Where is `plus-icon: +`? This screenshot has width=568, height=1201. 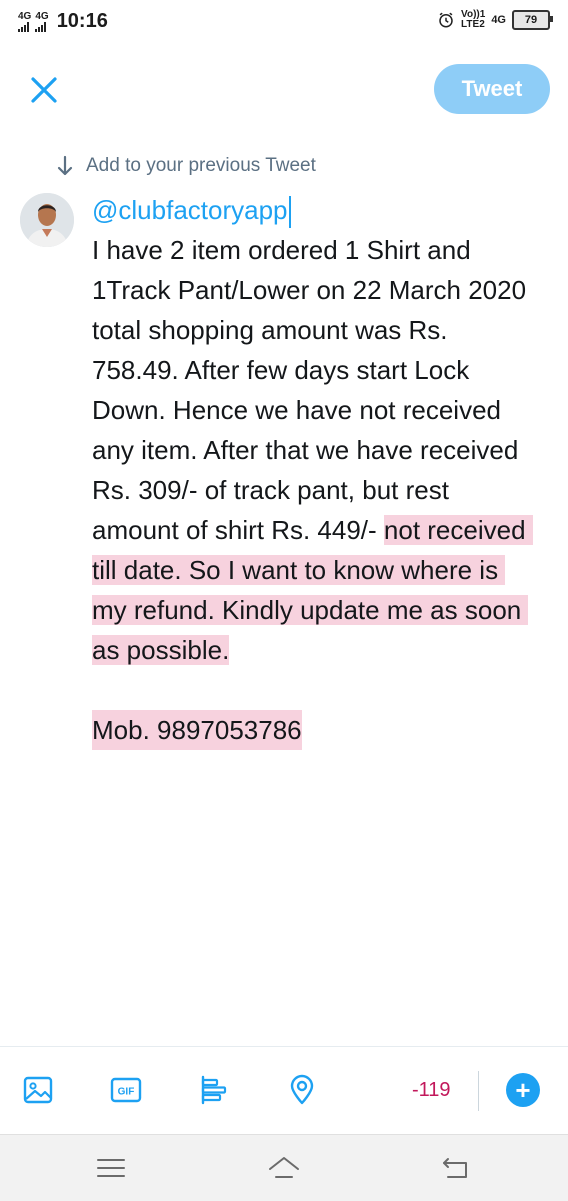
plus-icon: + is located at coordinates (523, 1089).